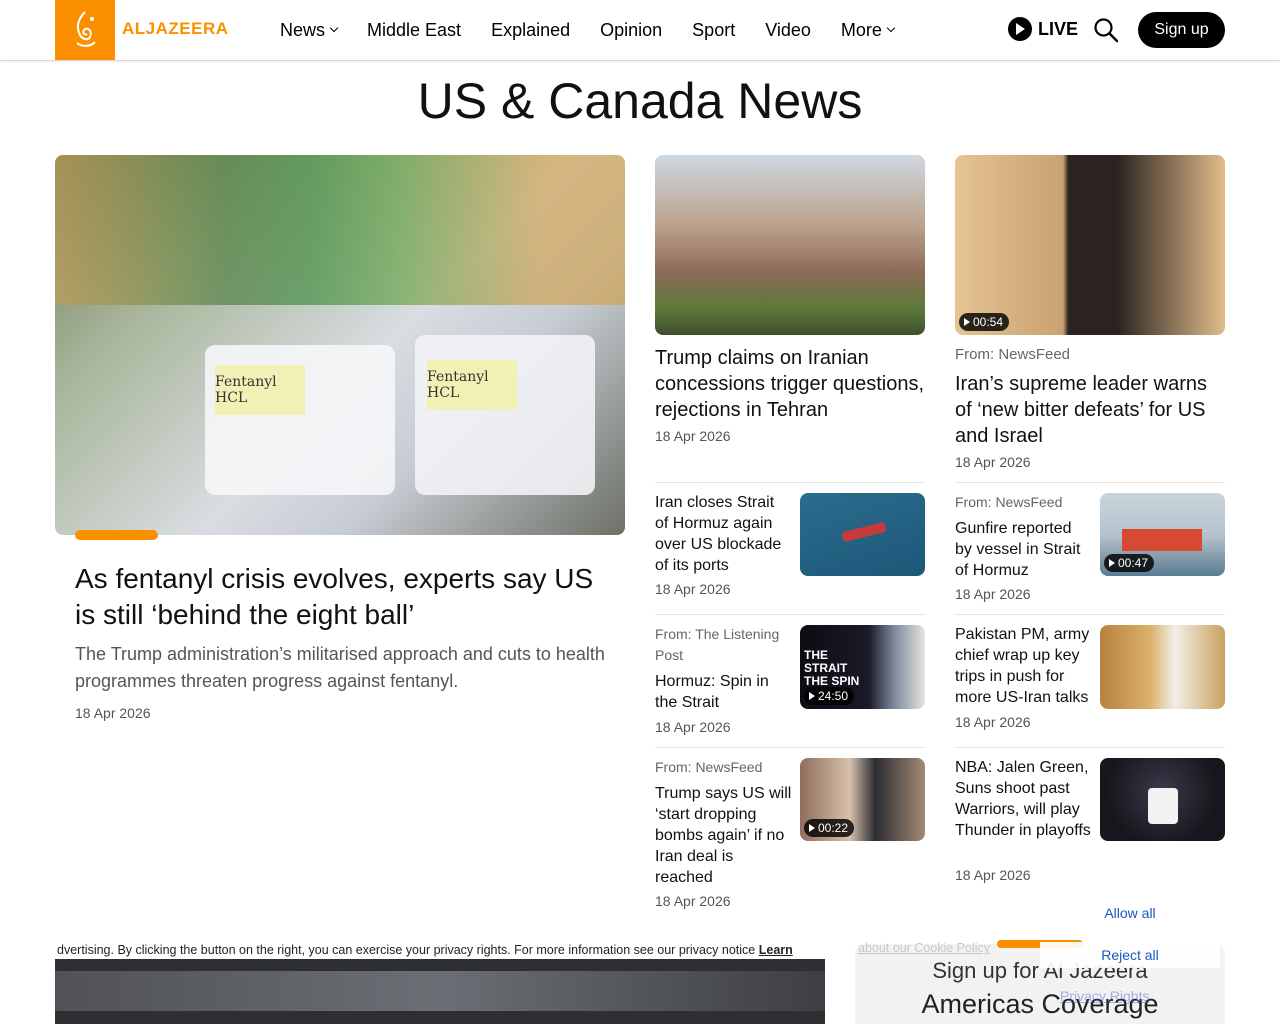 This screenshot has width=1280, height=1024. I want to click on video-duration-badge: 24:50, so click(829, 696).